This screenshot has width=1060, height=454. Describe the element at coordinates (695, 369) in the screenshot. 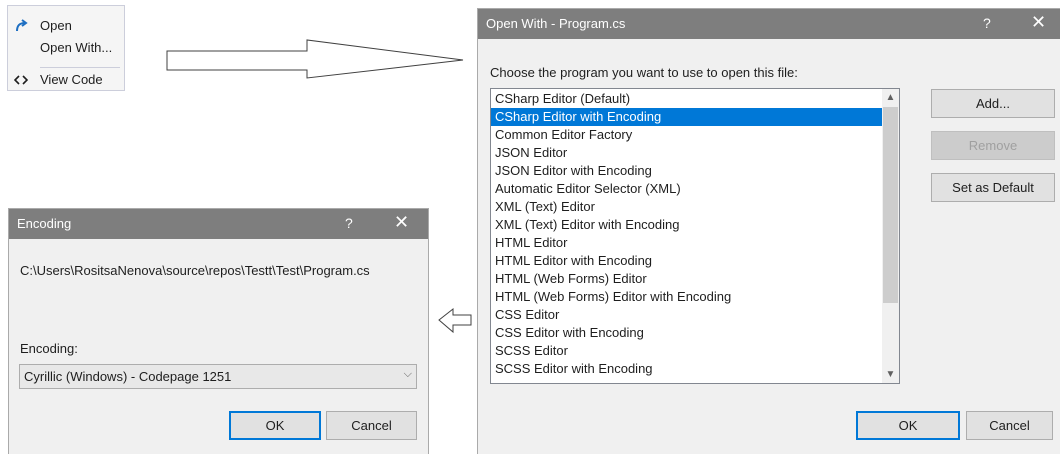

I see `list-item: SCSS Editor with Encoding` at that location.